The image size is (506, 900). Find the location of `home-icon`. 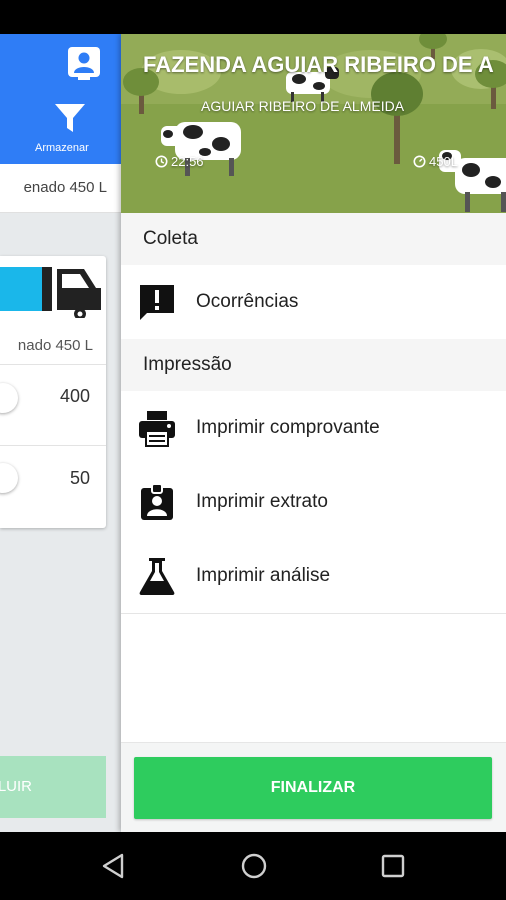

home-icon is located at coordinates (254, 866).